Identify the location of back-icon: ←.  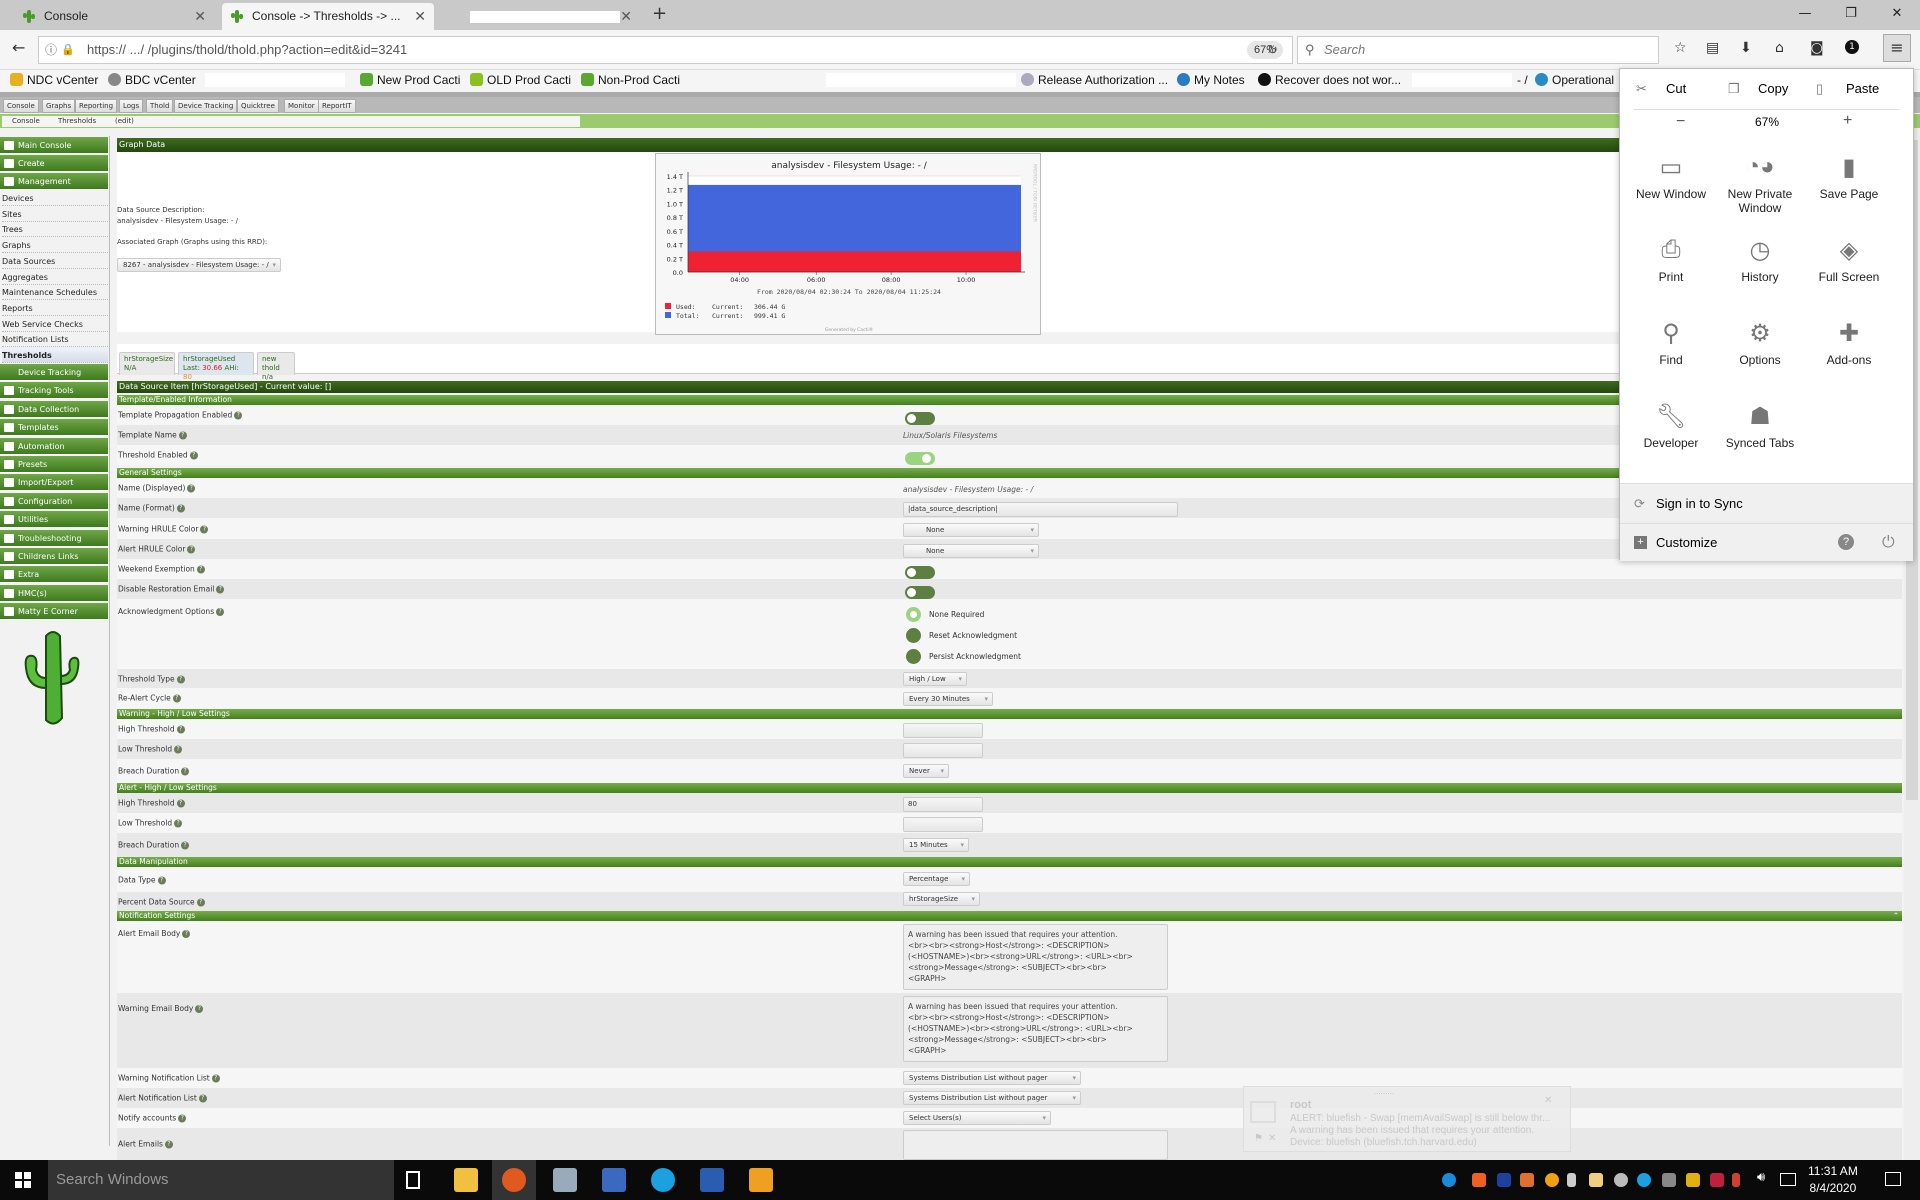
(18, 47).